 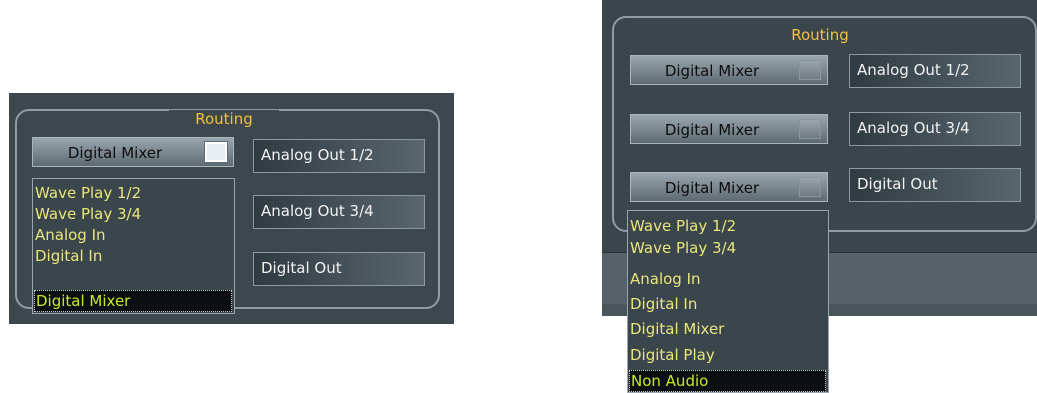 I want to click on source-combo: Digital Mixer, so click(x=133, y=152).